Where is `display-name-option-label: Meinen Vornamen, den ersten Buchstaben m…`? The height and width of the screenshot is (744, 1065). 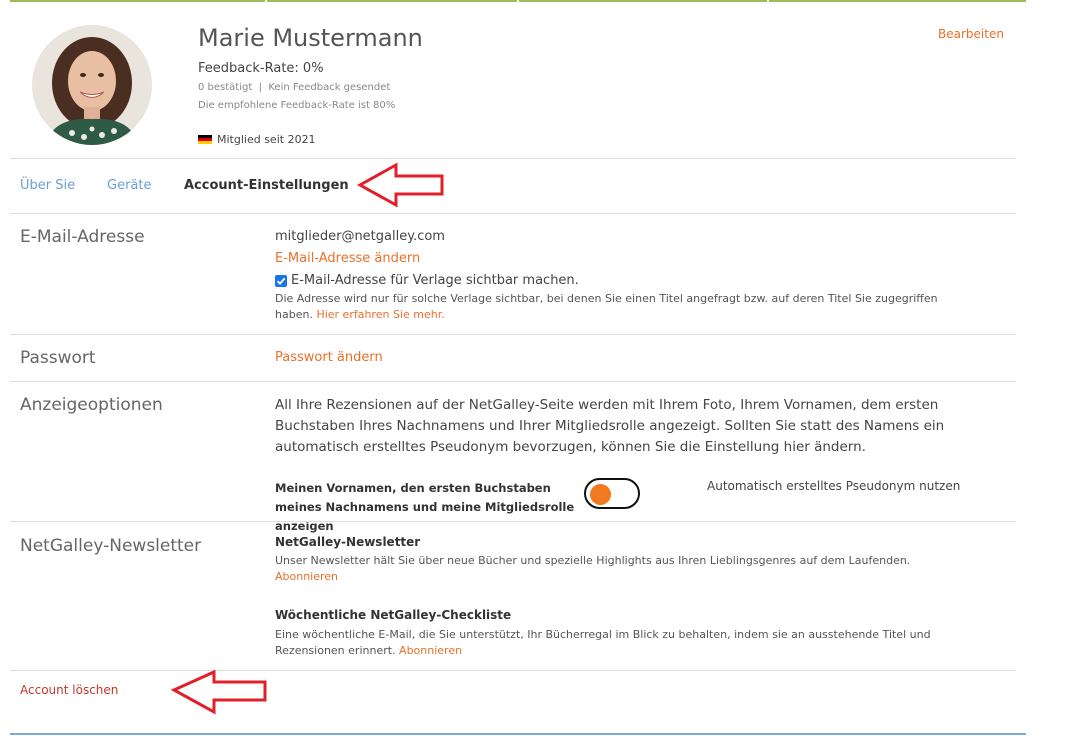
display-name-option-label: Meinen Vornamen, den ersten Buchstaben m… is located at coordinates (425, 507).